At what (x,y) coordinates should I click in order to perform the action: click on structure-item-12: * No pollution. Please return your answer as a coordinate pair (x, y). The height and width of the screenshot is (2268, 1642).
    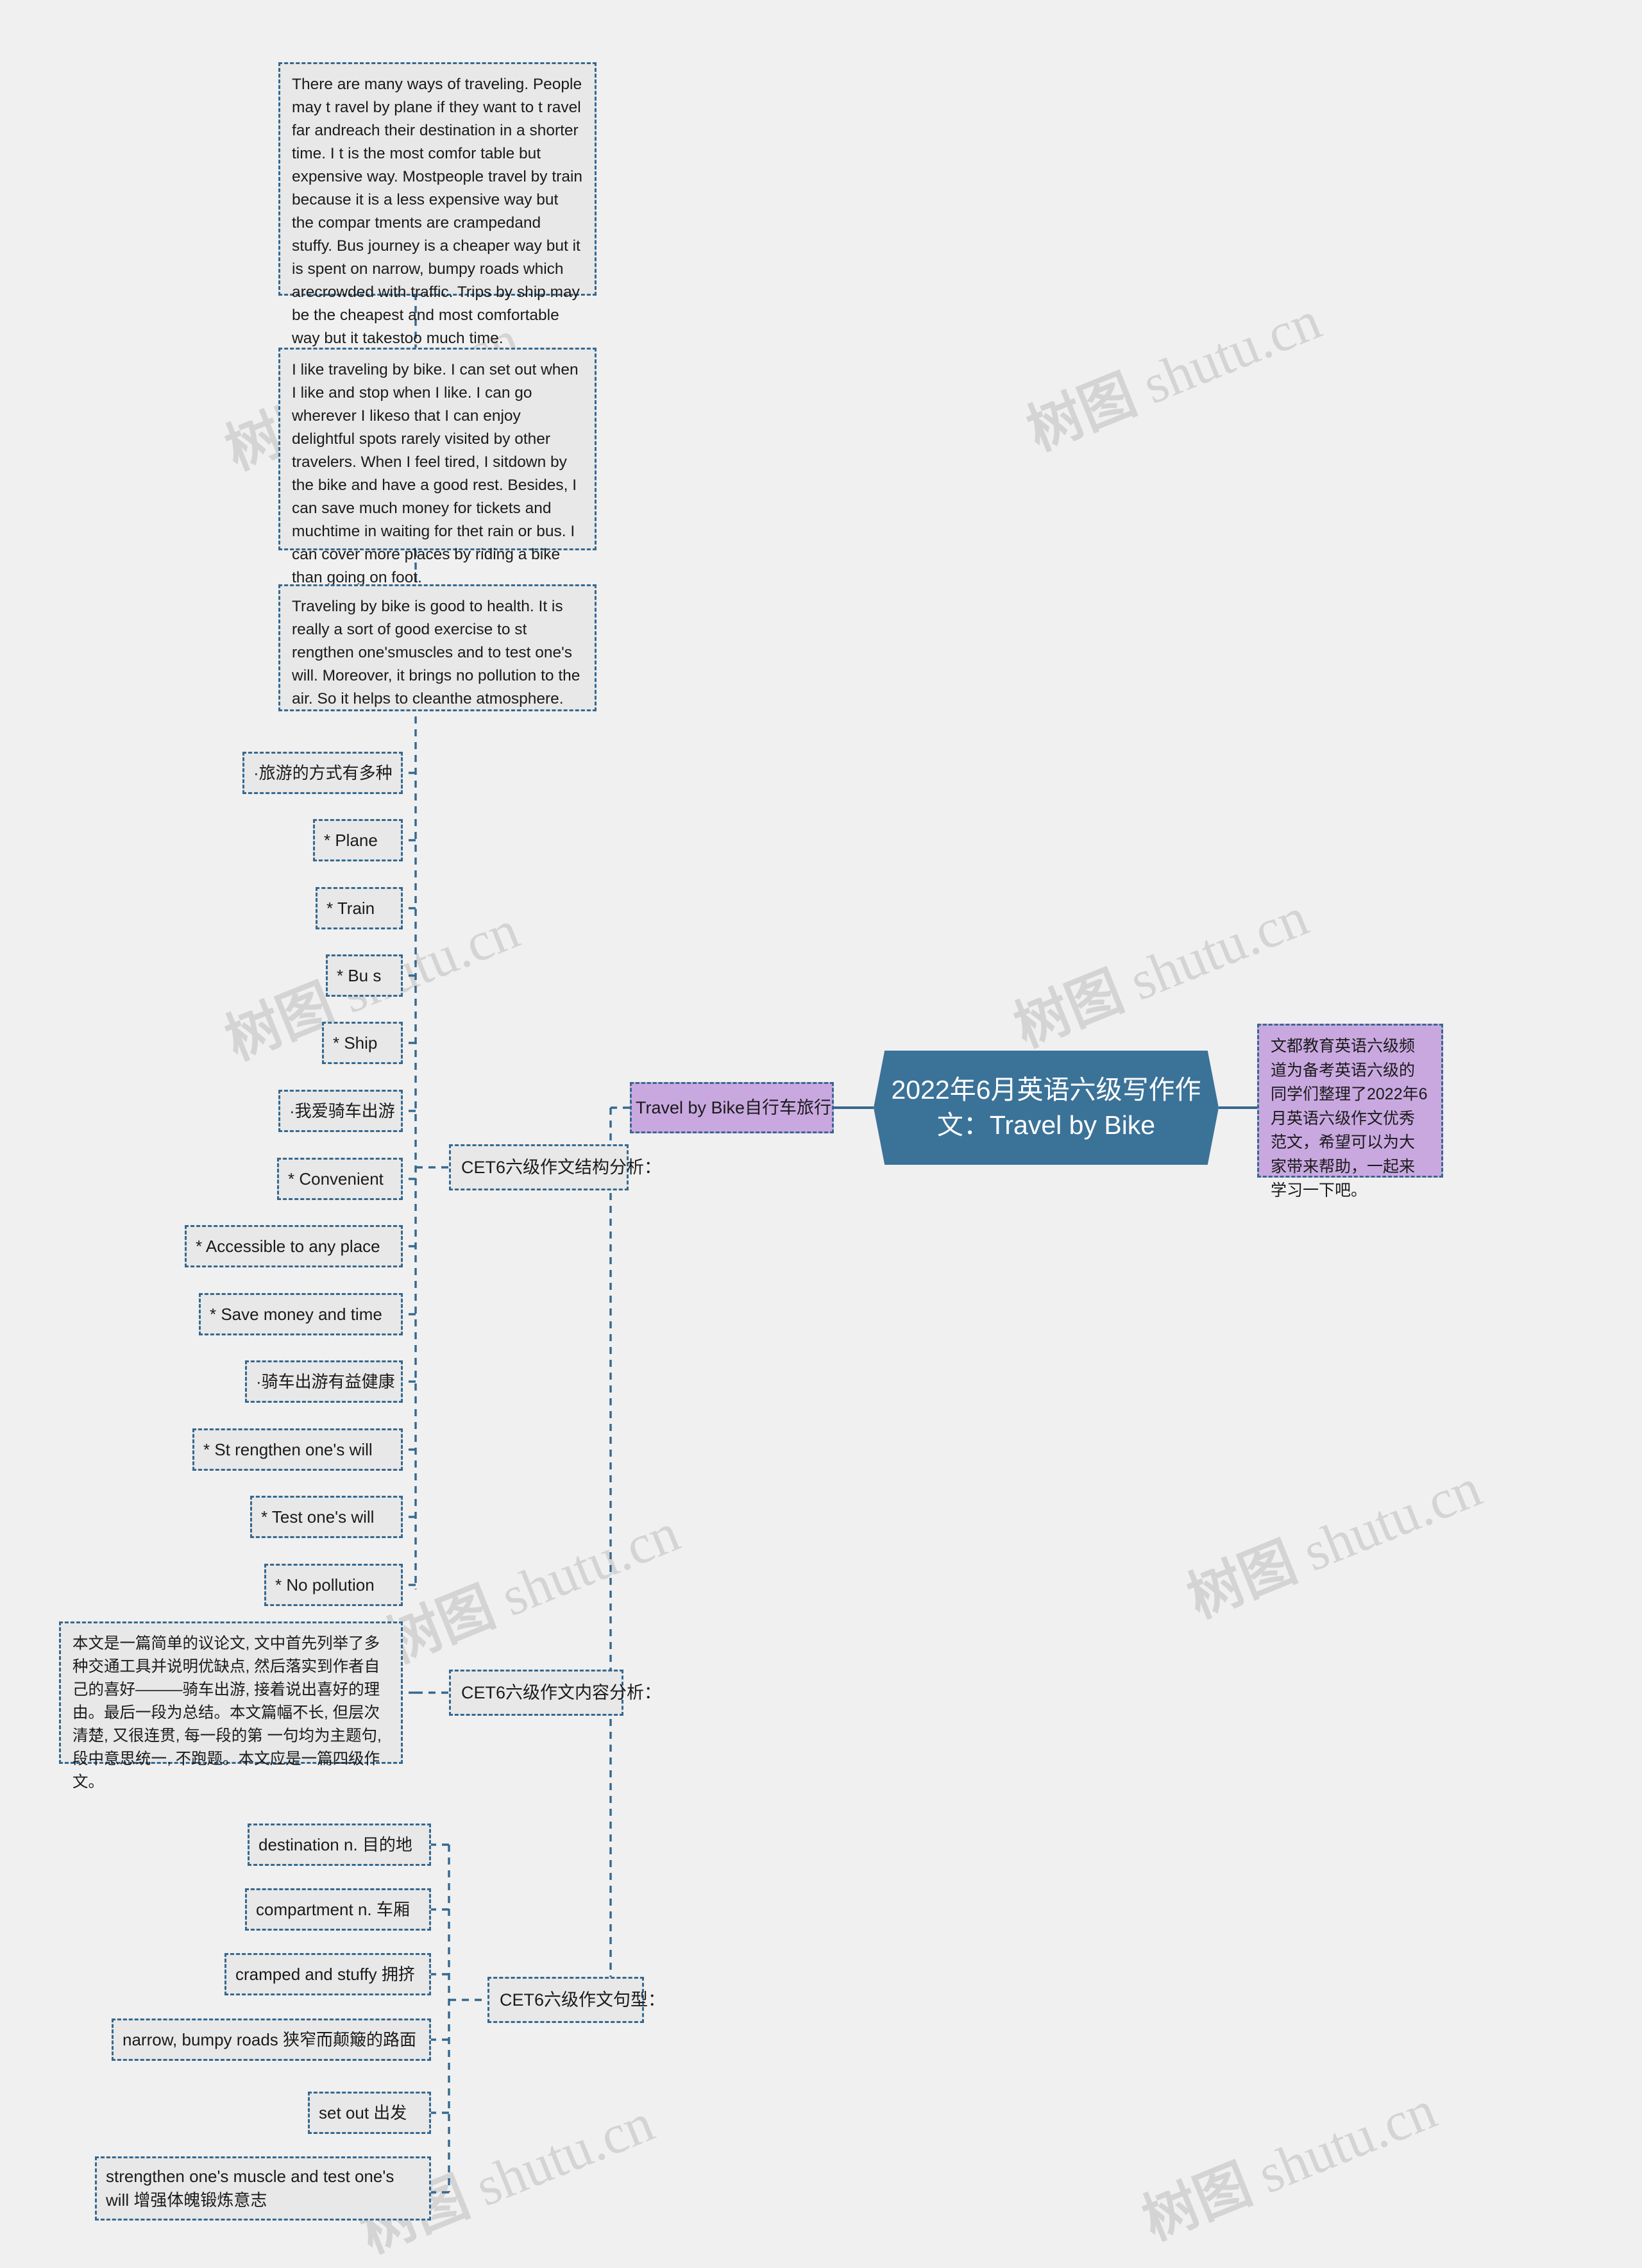
    Looking at the image, I should click on (333, 1585).